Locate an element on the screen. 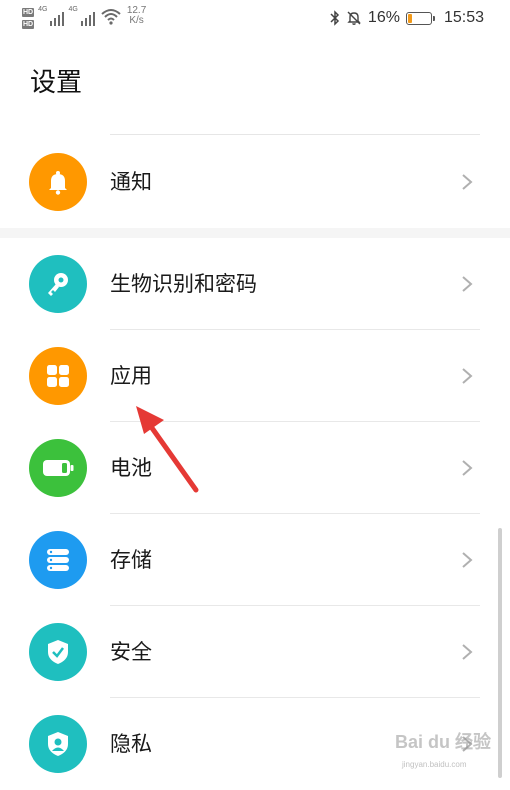 Image resolution: width=510 pixels, height=790 pixels. status-bar: HD HD 4G 4G 12.7 K/s 16% 15:53 is located at coordinates (255, 20).